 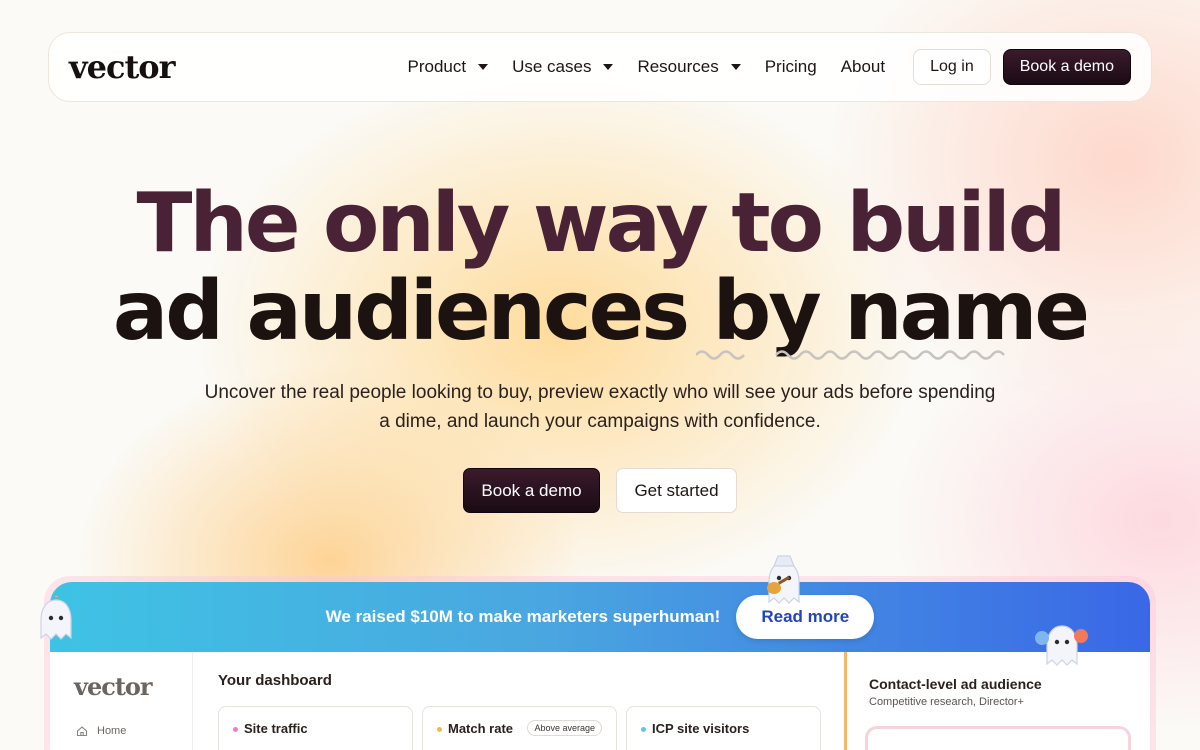 What do you see at coordinates (676, 490) in the screenshot?
I see `get-started-button: Get started` at bounding box center [676, 490].